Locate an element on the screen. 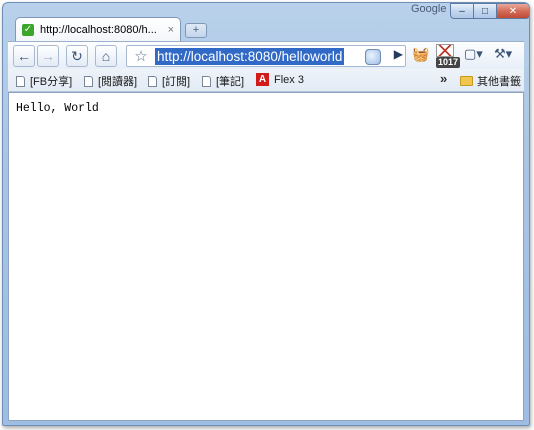 This screenshot has width=534, height=430. bookmark-label: [閱讀器] is located at coordinates (118, 82).